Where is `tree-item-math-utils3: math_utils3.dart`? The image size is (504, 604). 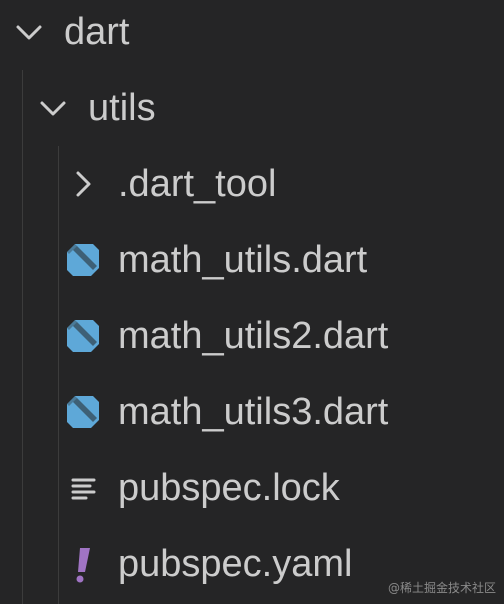
tree-item-math-utils3: math_utils3.dart is located at coordinates (252, 412).